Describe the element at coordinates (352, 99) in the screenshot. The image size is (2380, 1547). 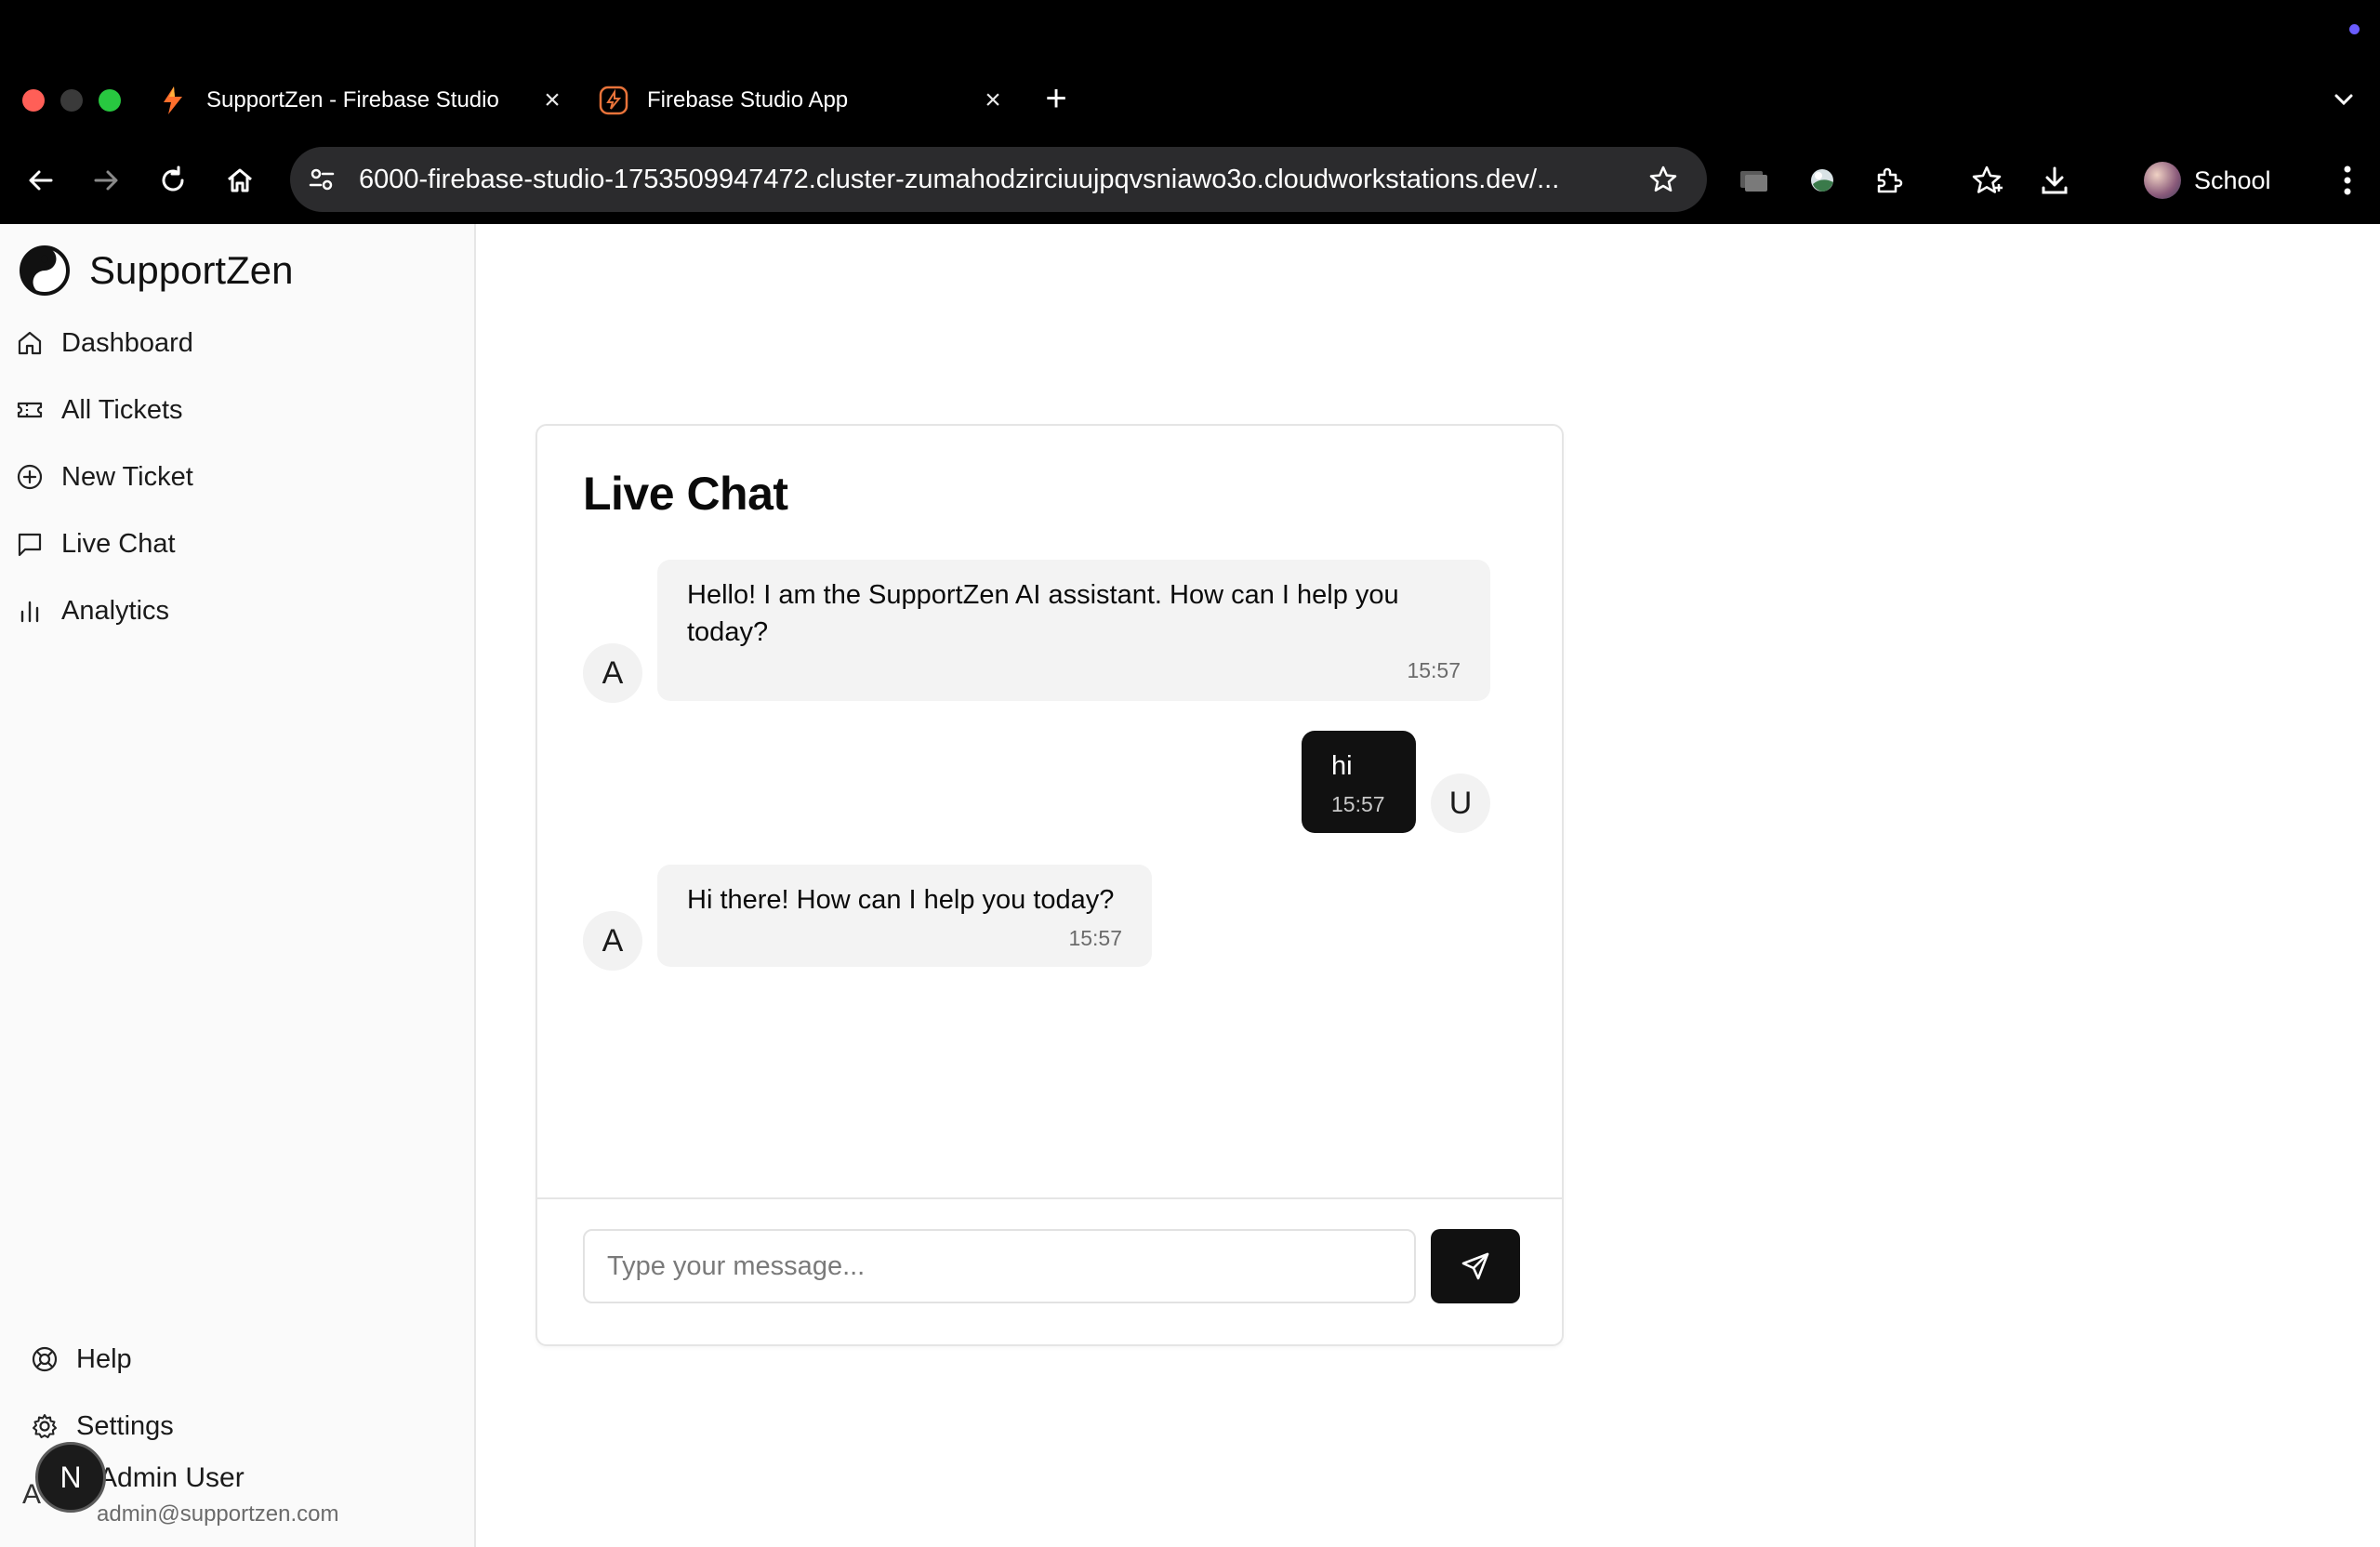
I see `tab-title: SupportZen - Firebase Studio` at that location.